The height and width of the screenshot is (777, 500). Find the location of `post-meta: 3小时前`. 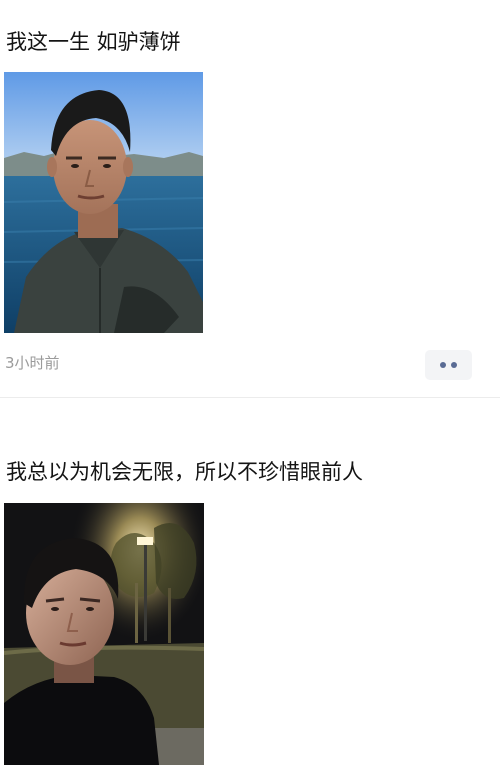

post-meta: 3小时前 is located at coordinates (250, 364).